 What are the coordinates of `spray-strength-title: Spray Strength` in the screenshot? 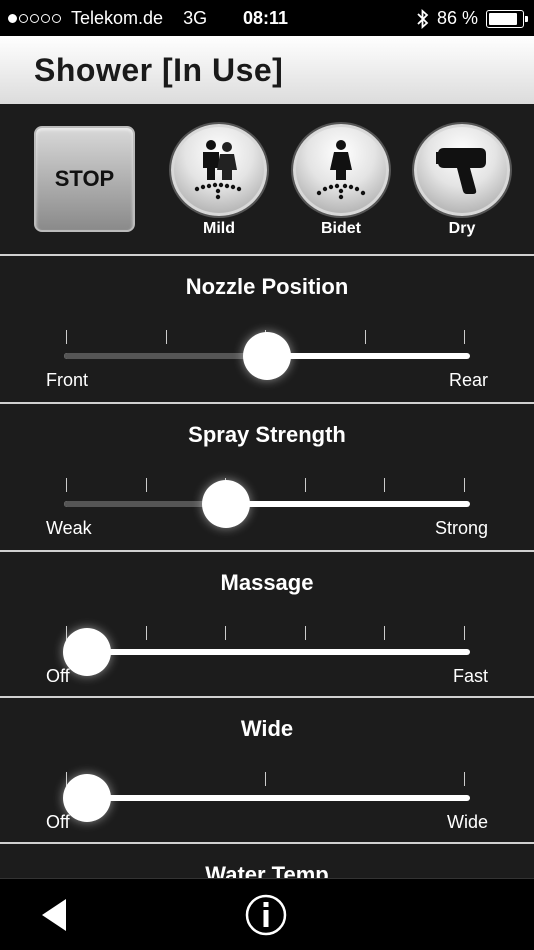 It's located at (267, 434).